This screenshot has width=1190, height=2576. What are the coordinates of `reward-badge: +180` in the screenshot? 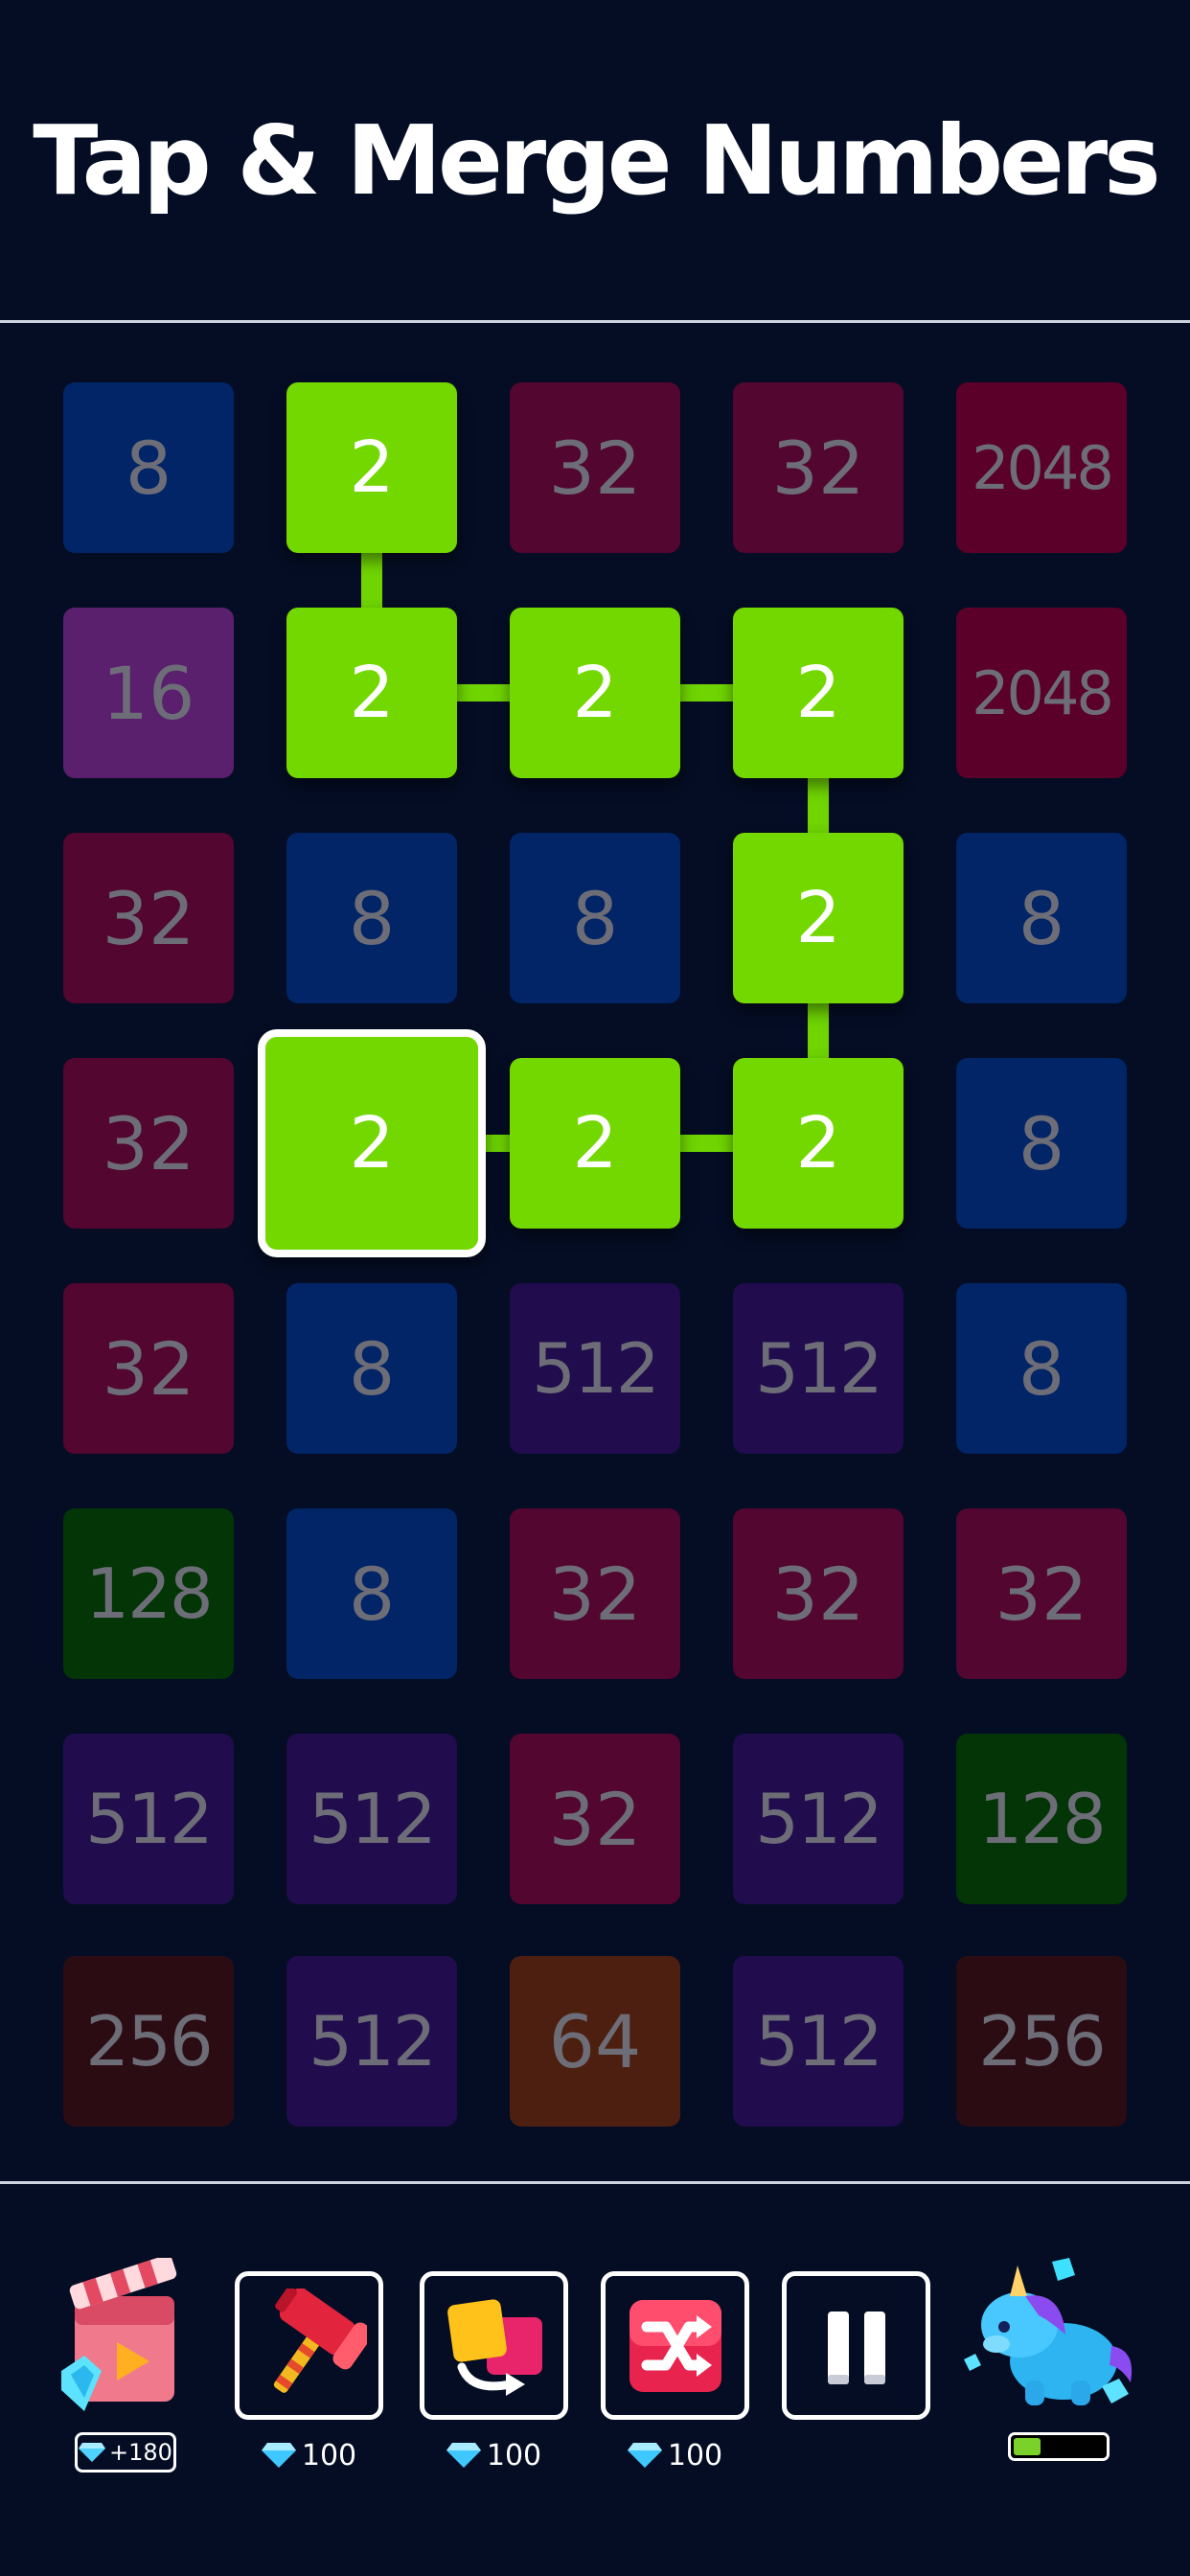 It's located at (125, 2452).